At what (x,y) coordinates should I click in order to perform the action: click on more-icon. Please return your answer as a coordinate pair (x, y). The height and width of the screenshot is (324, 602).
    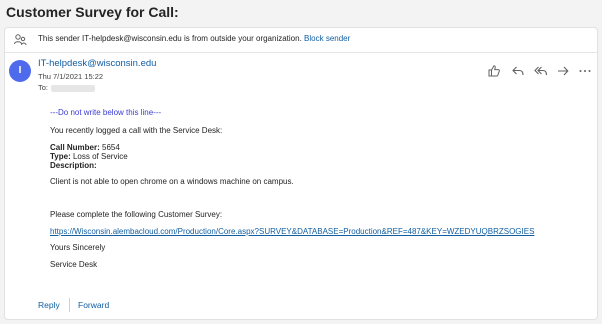
    Looking at the image, I should click on (585, 71).